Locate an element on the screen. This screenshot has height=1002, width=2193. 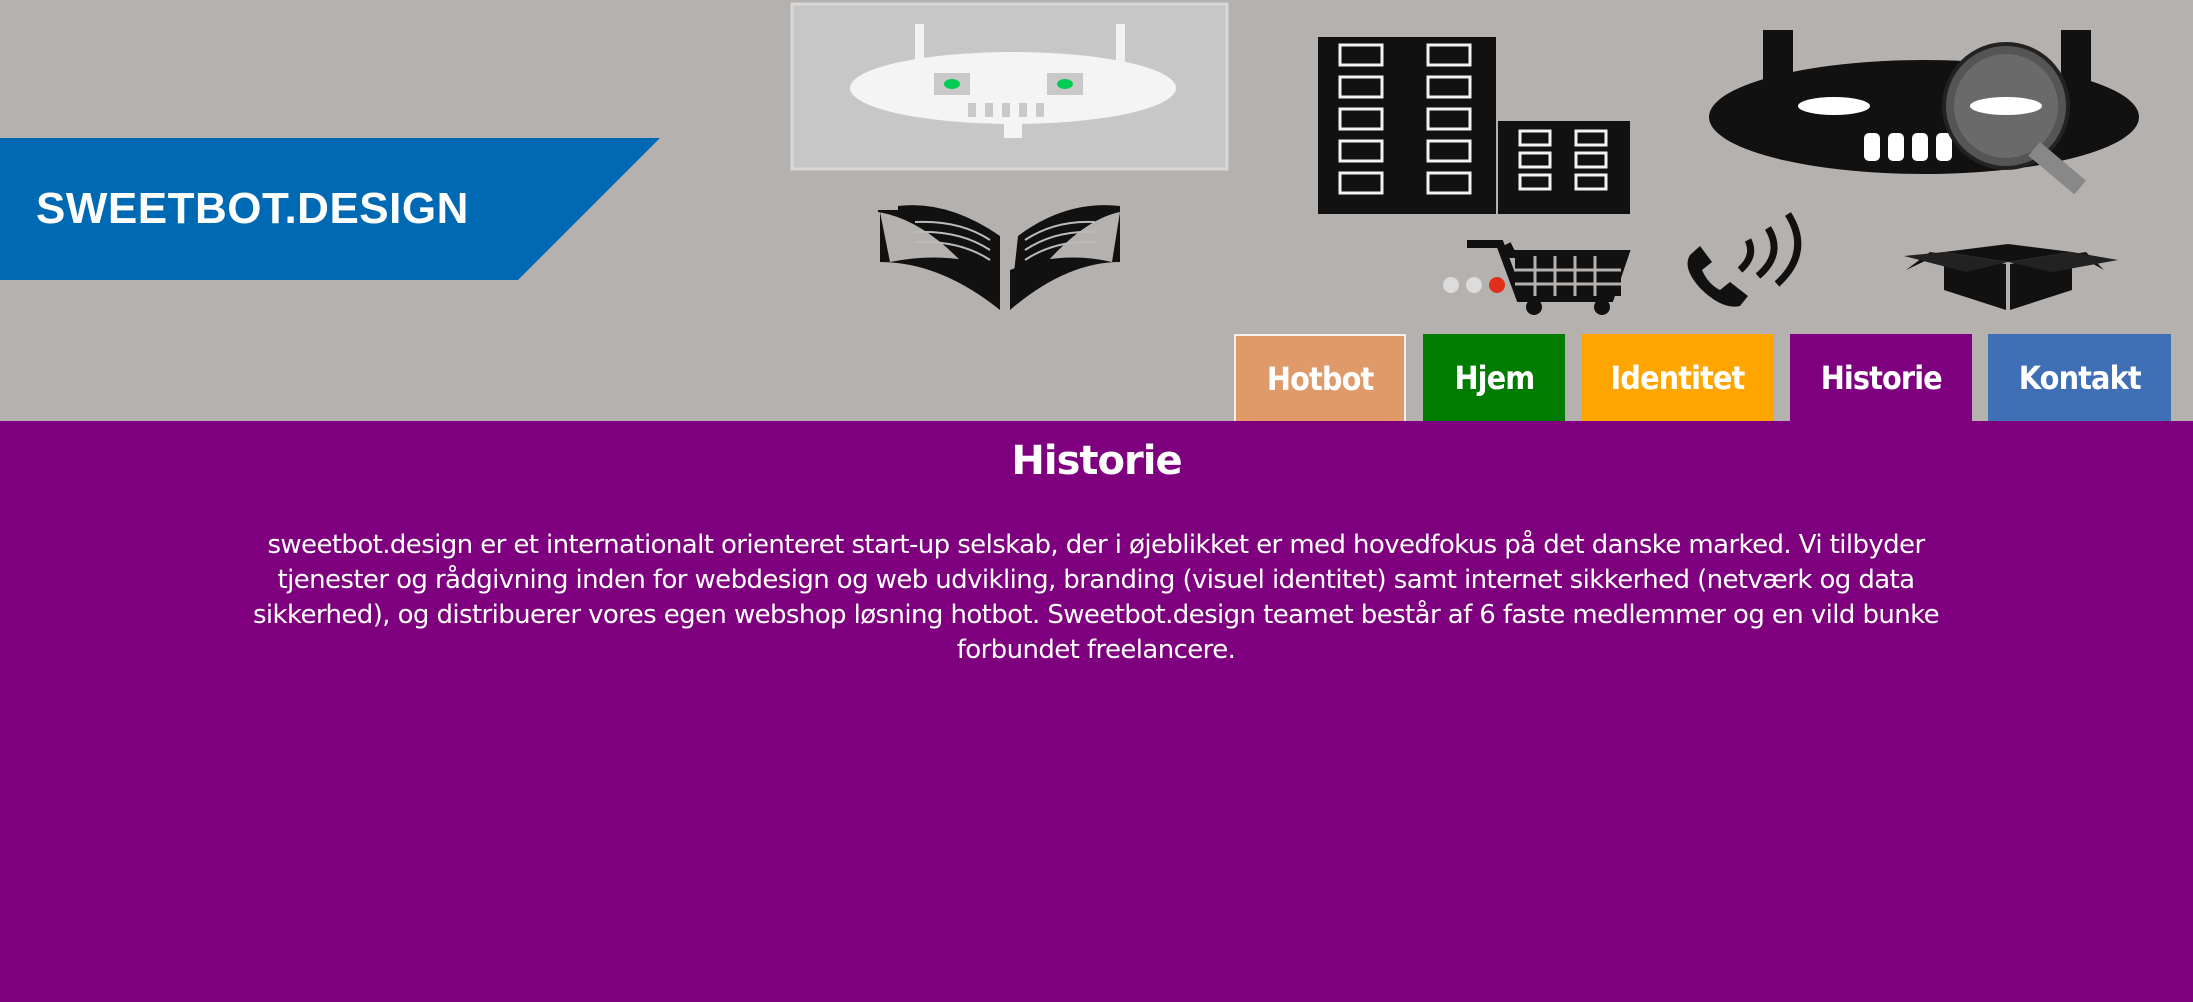
phone-icon is located at coordinates (1744, 259).